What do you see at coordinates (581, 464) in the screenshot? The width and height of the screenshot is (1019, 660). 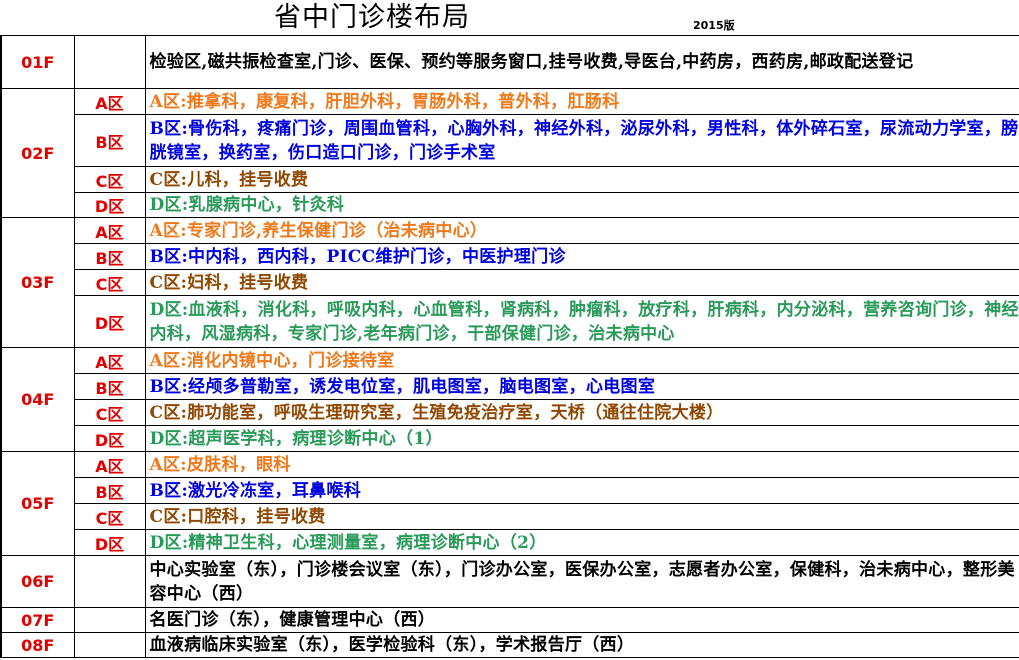 I see `zone-description: A区:皮肤科，眼科` at bounding box center [581, 464].